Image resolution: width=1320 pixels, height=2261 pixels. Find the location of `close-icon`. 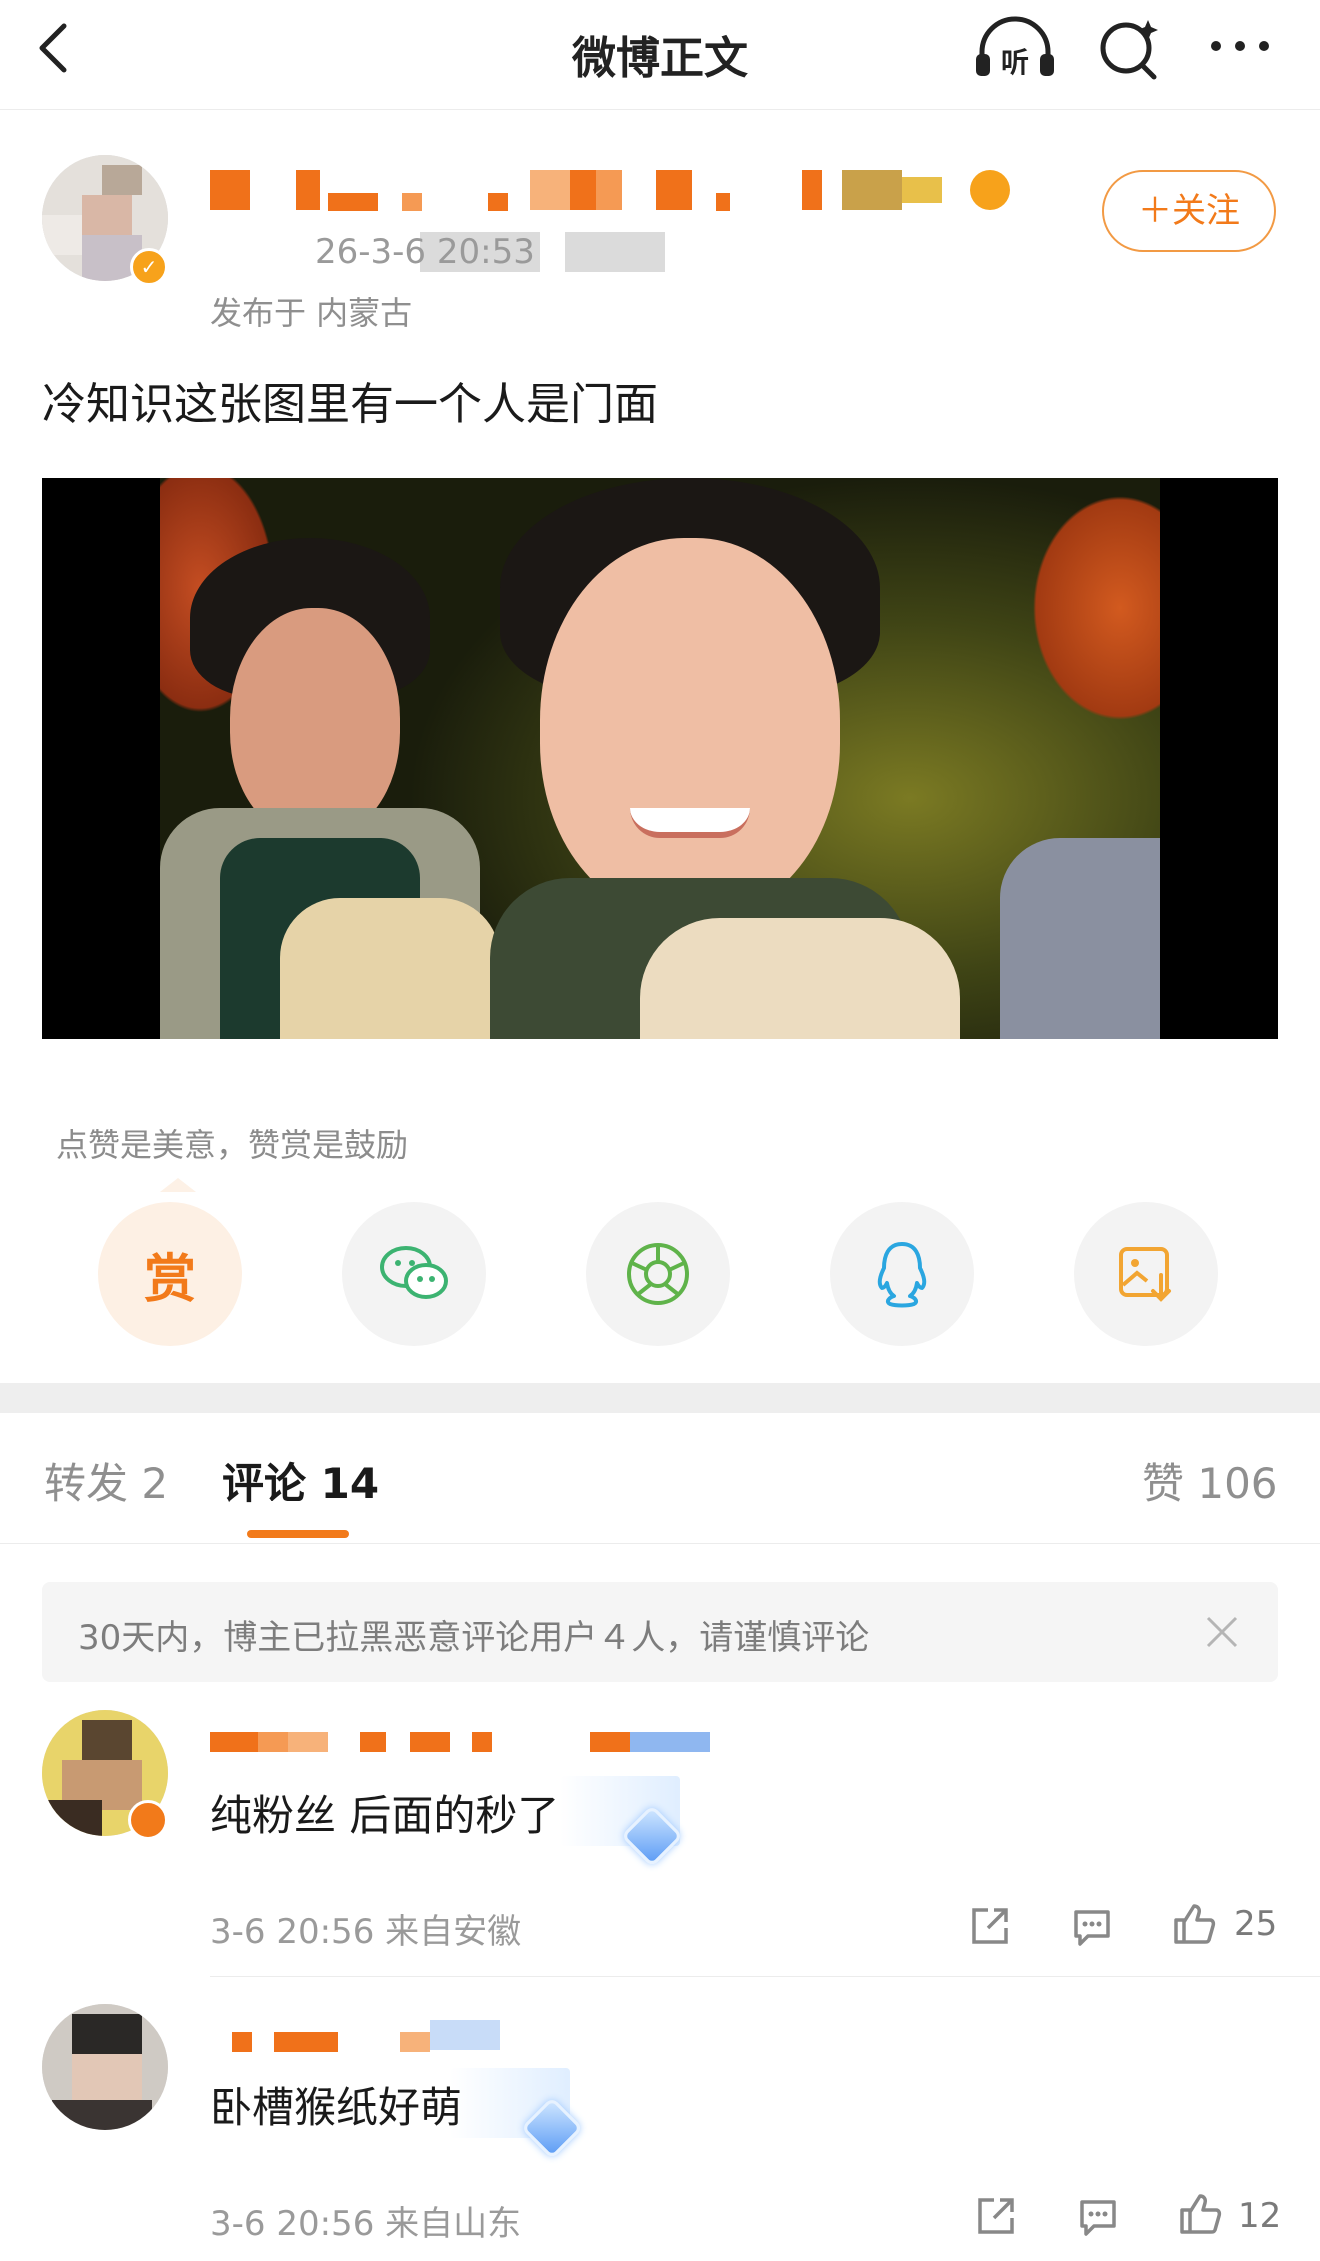

close-icon is located at coordinates (1222, 1632).